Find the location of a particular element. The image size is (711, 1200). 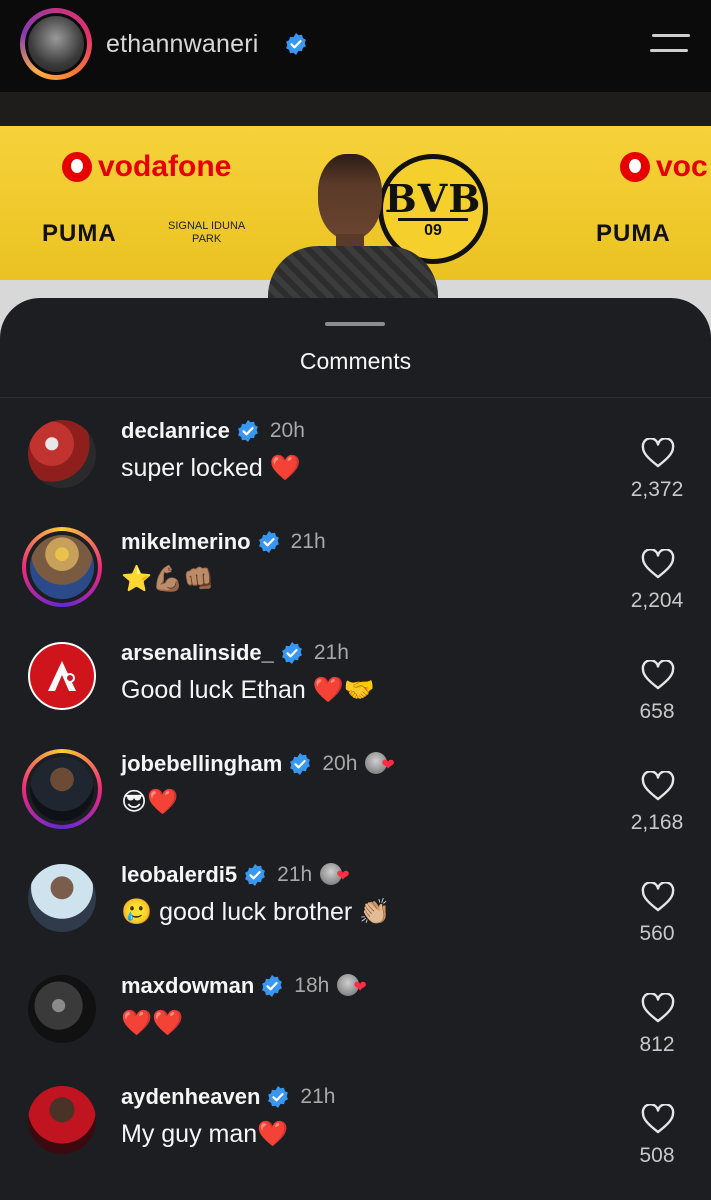

comment-header: maxdowman 18h ❤ is located at coordinates (247, 986).